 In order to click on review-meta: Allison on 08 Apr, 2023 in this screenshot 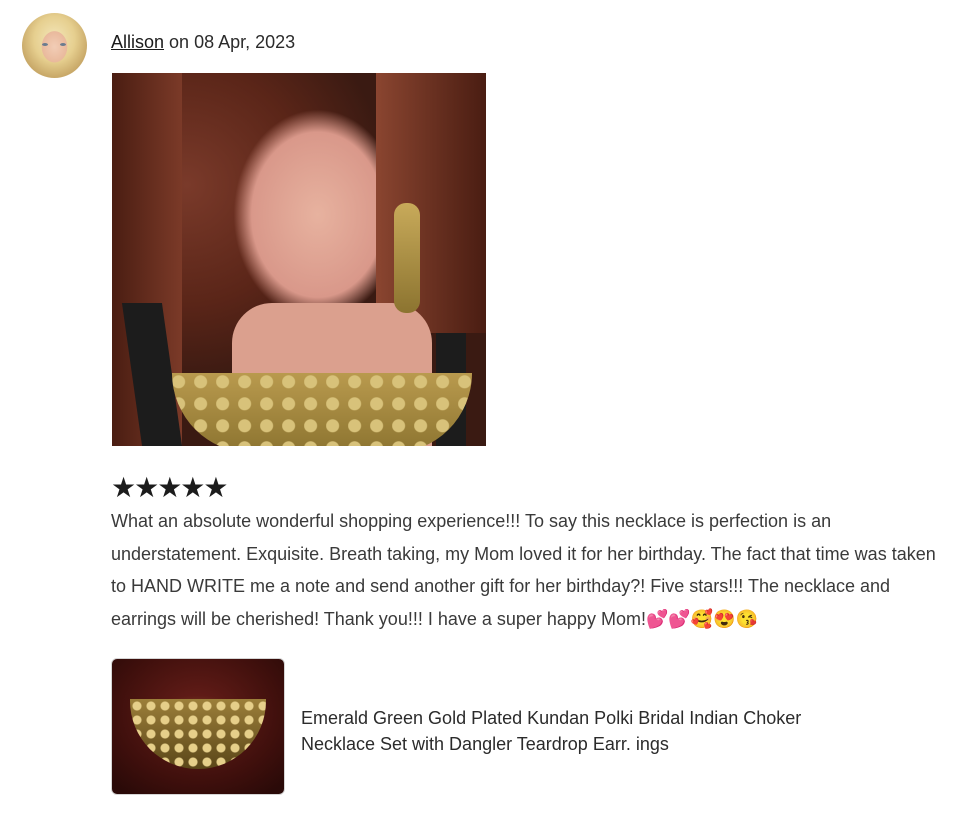, I will do `click(203, 42)`.